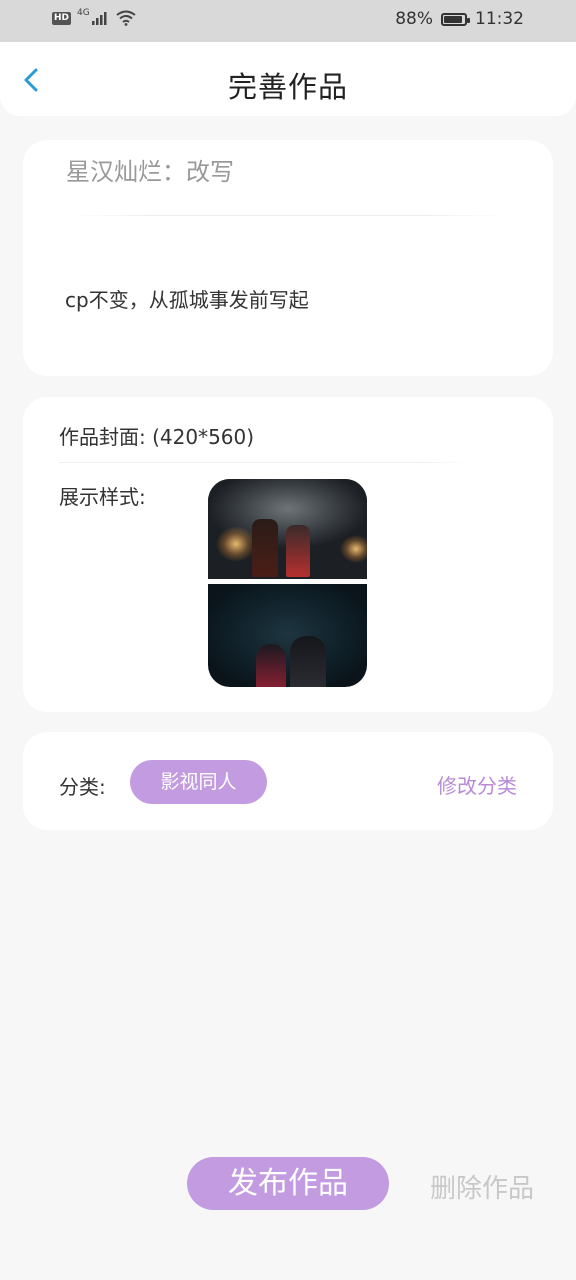 The height and width of the screenshot is (1280, 576). What do you see at coordinates (187, 298) in the screenshot?
I see `work-description-input: cp不变，从孤城事发前写起` at bounding box center [187, 298].